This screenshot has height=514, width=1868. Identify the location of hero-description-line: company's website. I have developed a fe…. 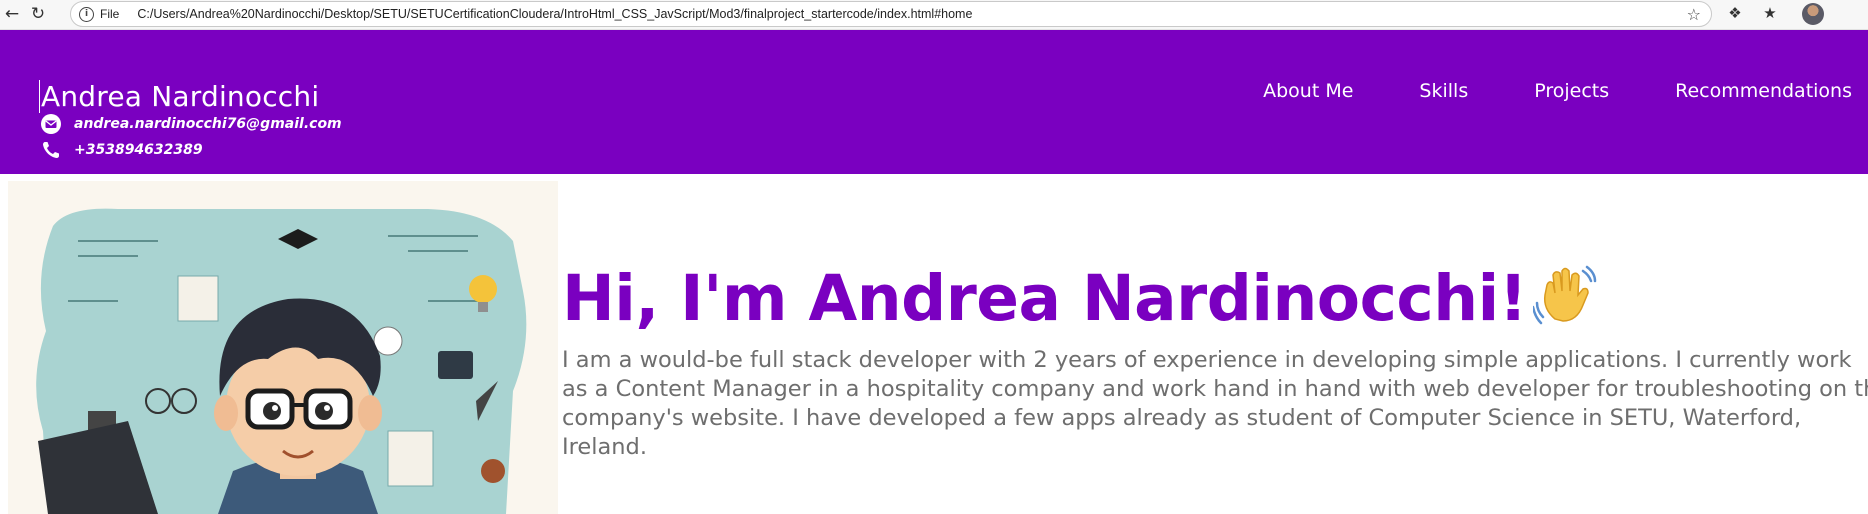
(1182, 418).